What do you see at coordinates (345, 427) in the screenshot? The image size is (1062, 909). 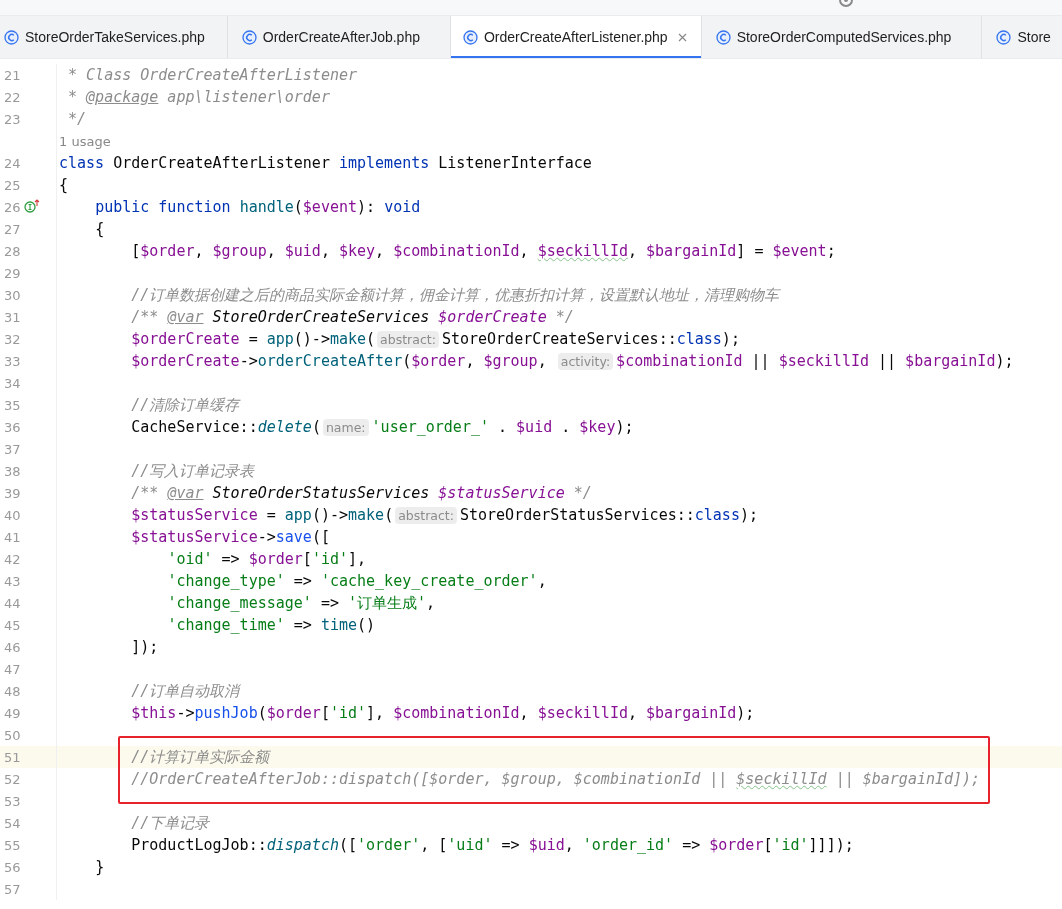 I see `parameter-hint: name:` at bounding box center [345, 427].